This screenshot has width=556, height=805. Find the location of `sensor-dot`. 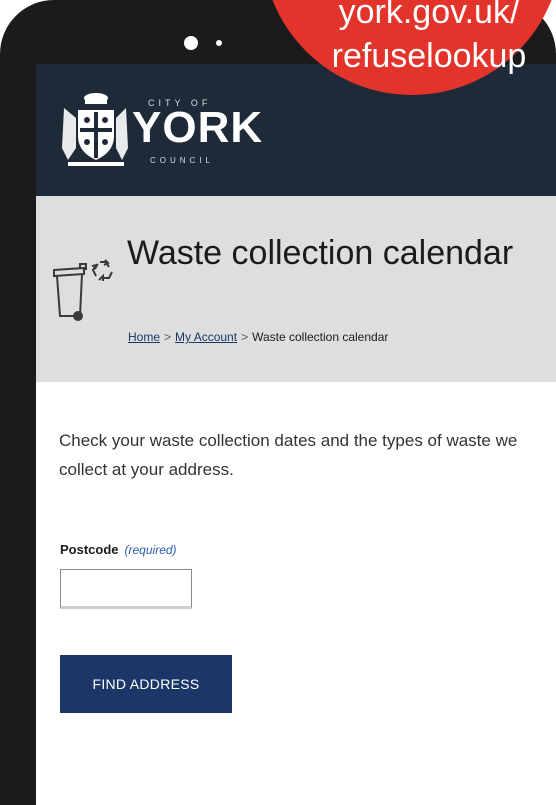

sensor-dot is located at coordinates (219, 43).